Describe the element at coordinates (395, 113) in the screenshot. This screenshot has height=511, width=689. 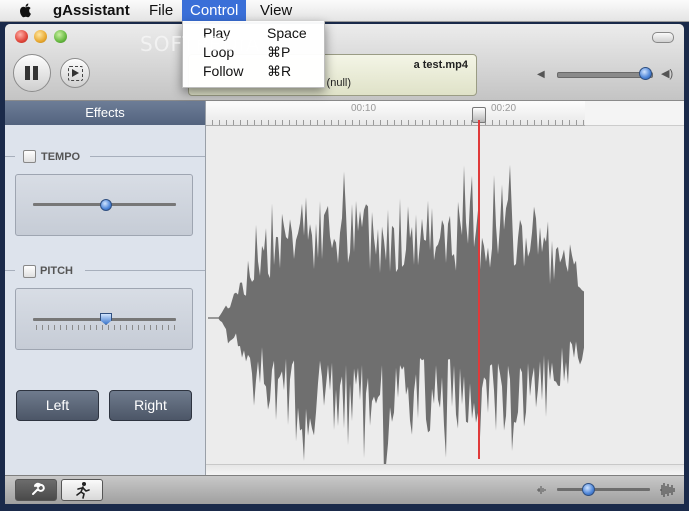
I see `timeline-ruler: 00:10 00:20` at that location.